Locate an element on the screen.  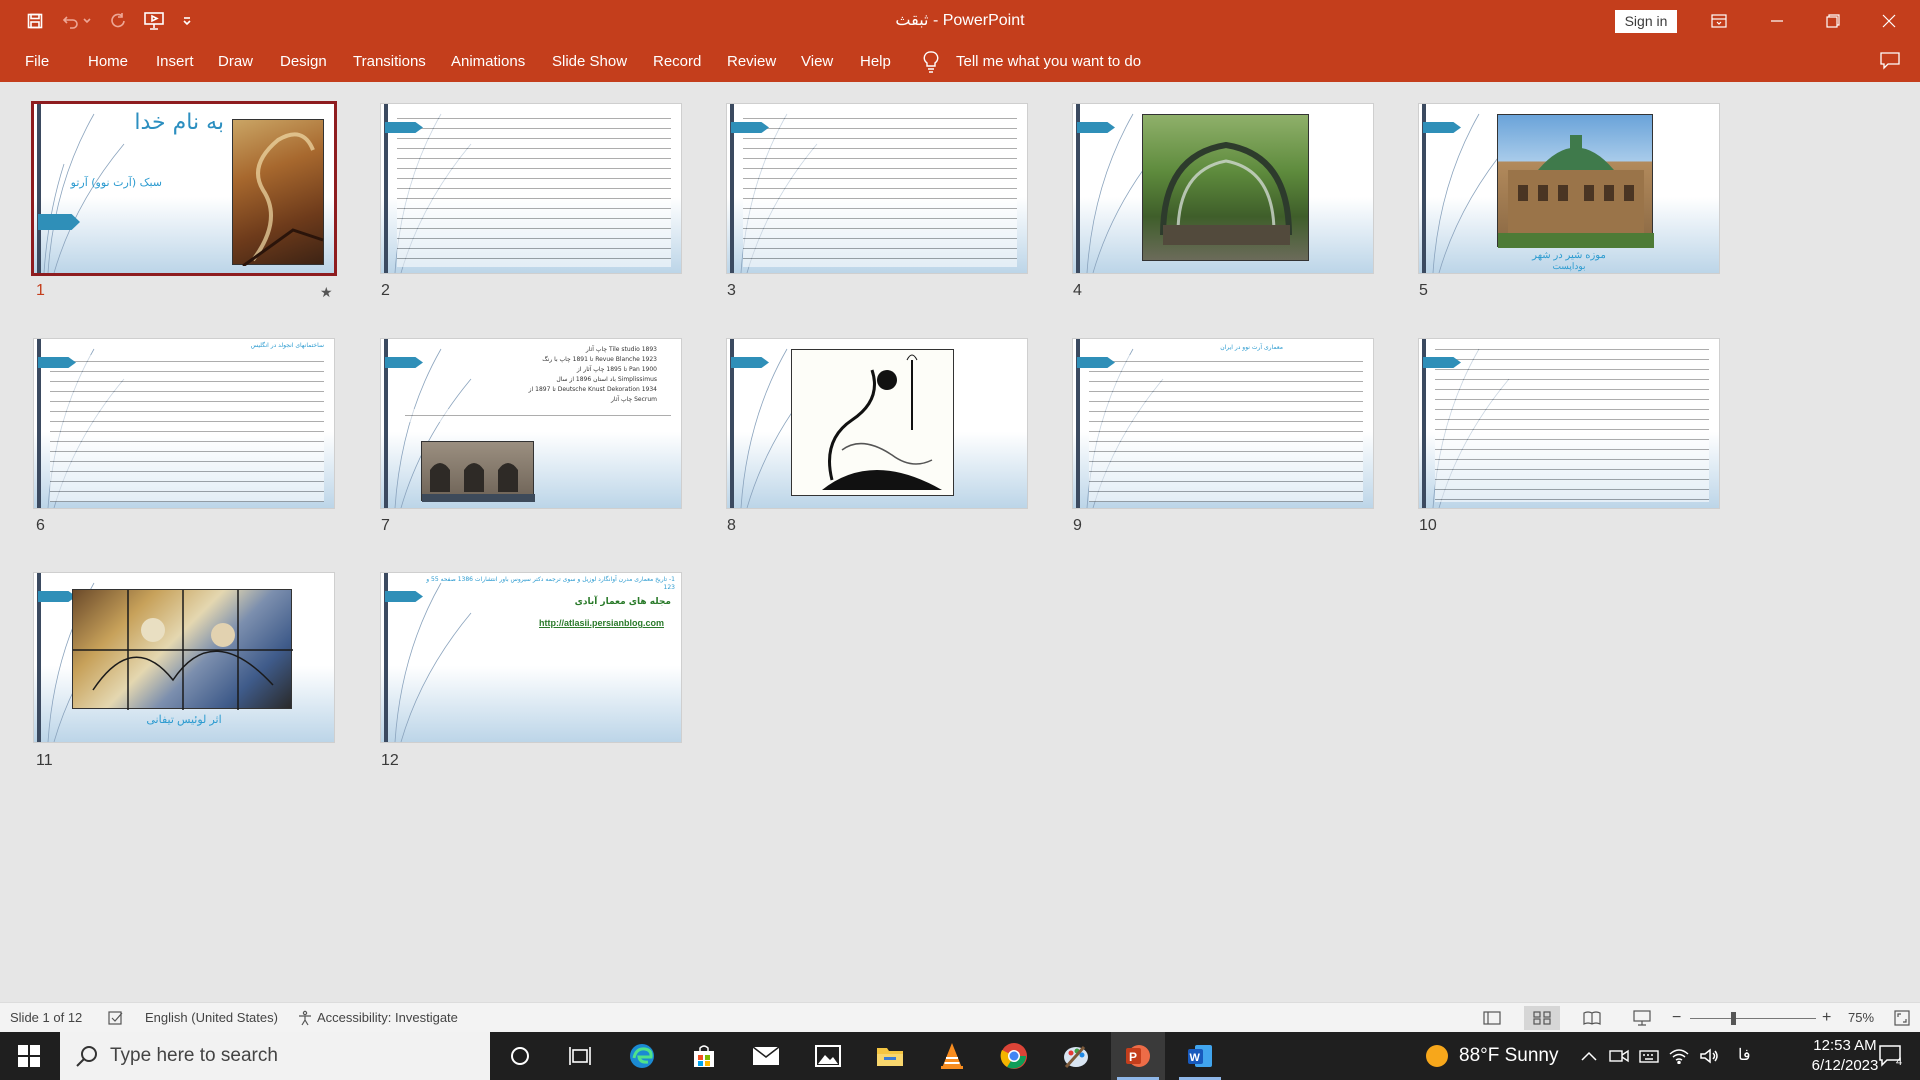
slide-thumbnail-5: موزه شیر در شهر بوداپست is located at coordinates (1569, 188).